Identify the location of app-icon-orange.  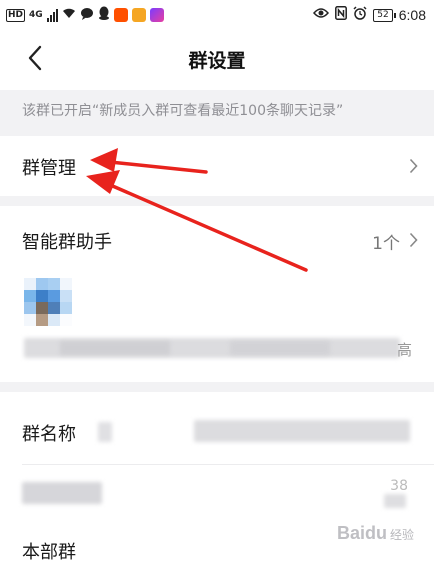
(138, 15).